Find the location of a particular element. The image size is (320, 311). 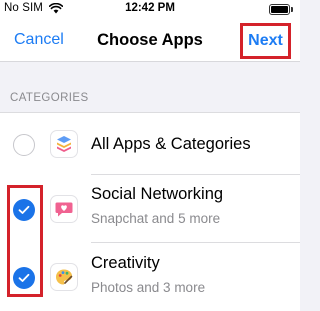

next-button-label: Next is located at coordinates (265, 40).